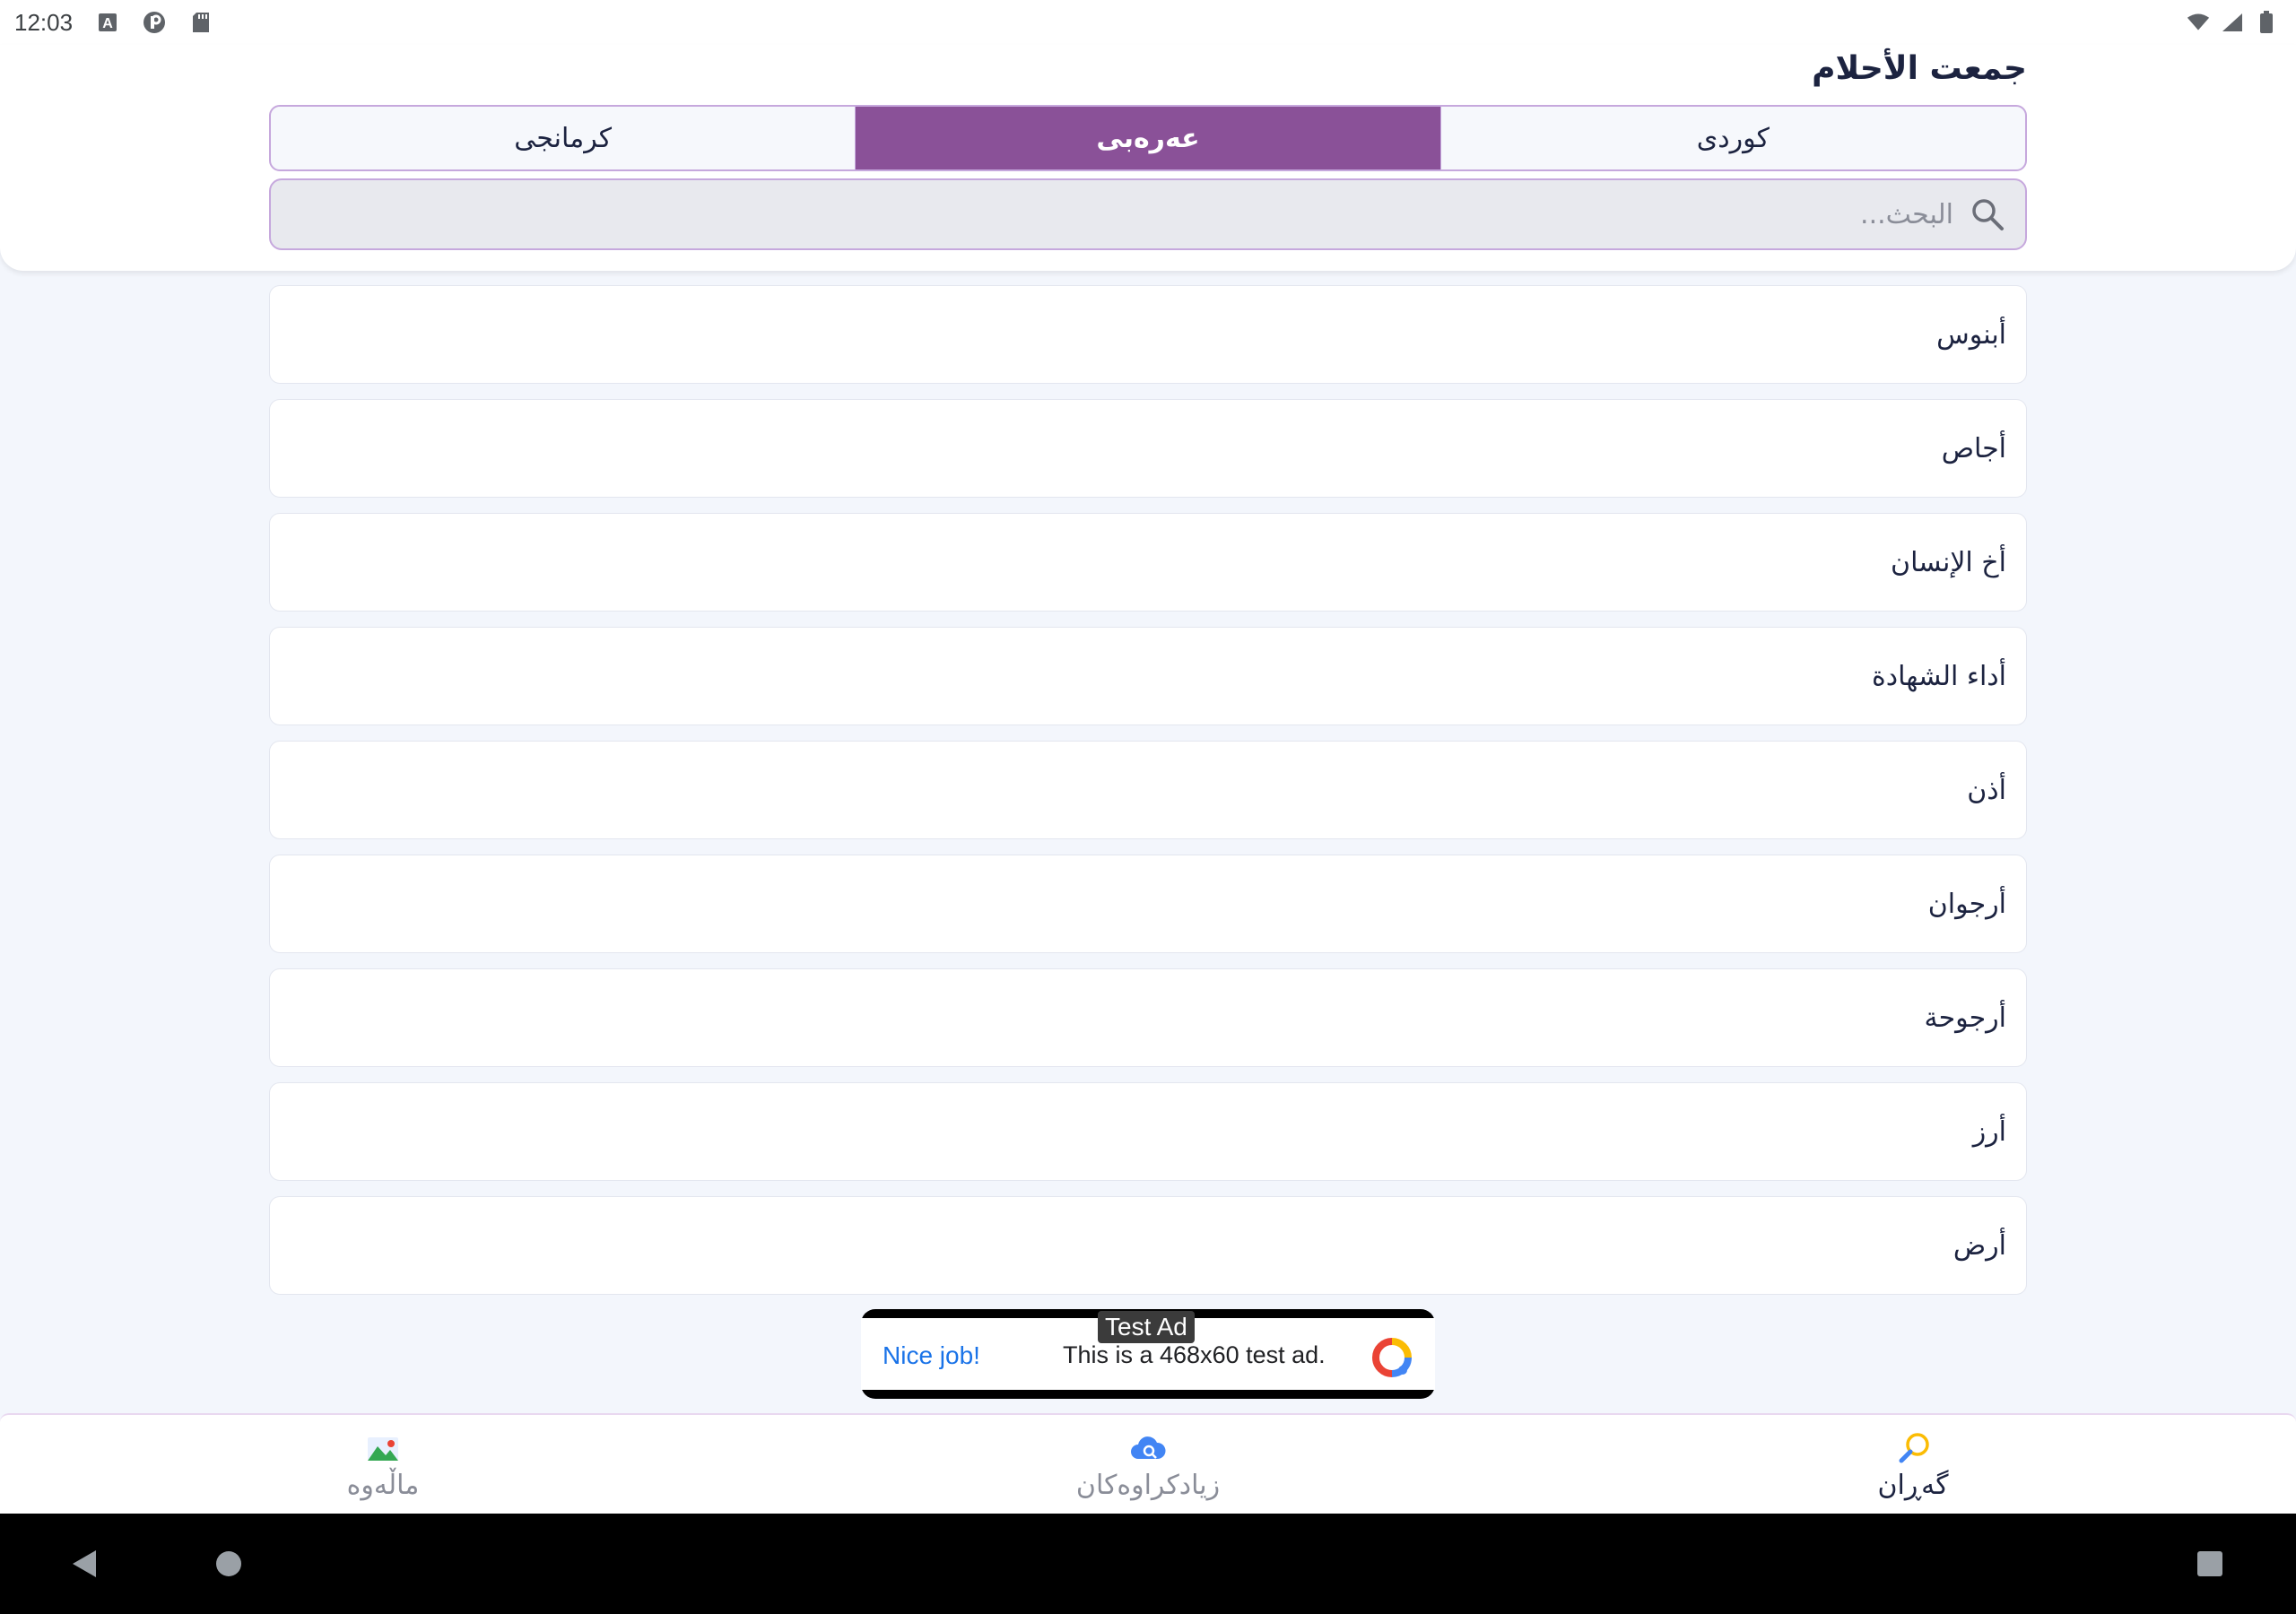  What do you see at coordinates (2198, 22) in the screenshot?
I see `wifi-icon` at bounding box center [2198, 22].